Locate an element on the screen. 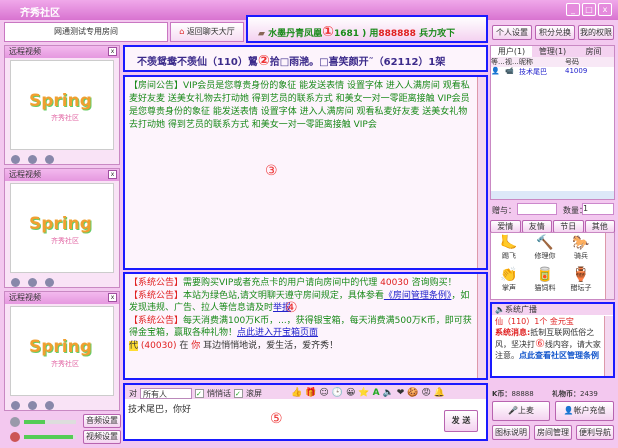 The image size is (618, 448). rules-link: 点此查看社区管理条例 is located at coordinates (559, 355).